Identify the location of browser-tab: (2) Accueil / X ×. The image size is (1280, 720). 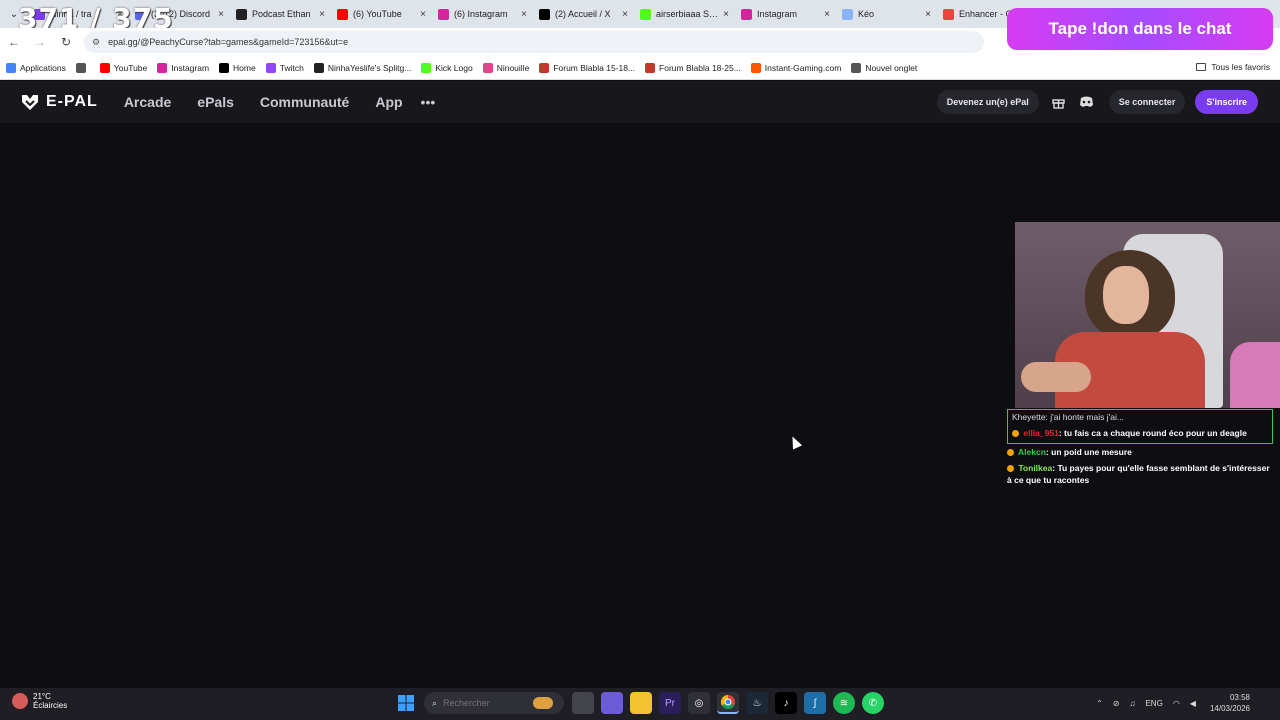
(583, 14).